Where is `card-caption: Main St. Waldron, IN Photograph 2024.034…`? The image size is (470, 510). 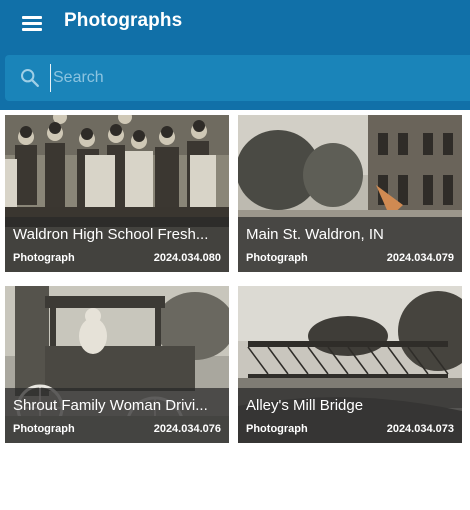 card-caption: Main St. Waldron, IN Photograph 2024.034… is located at coordinates (350, 244).